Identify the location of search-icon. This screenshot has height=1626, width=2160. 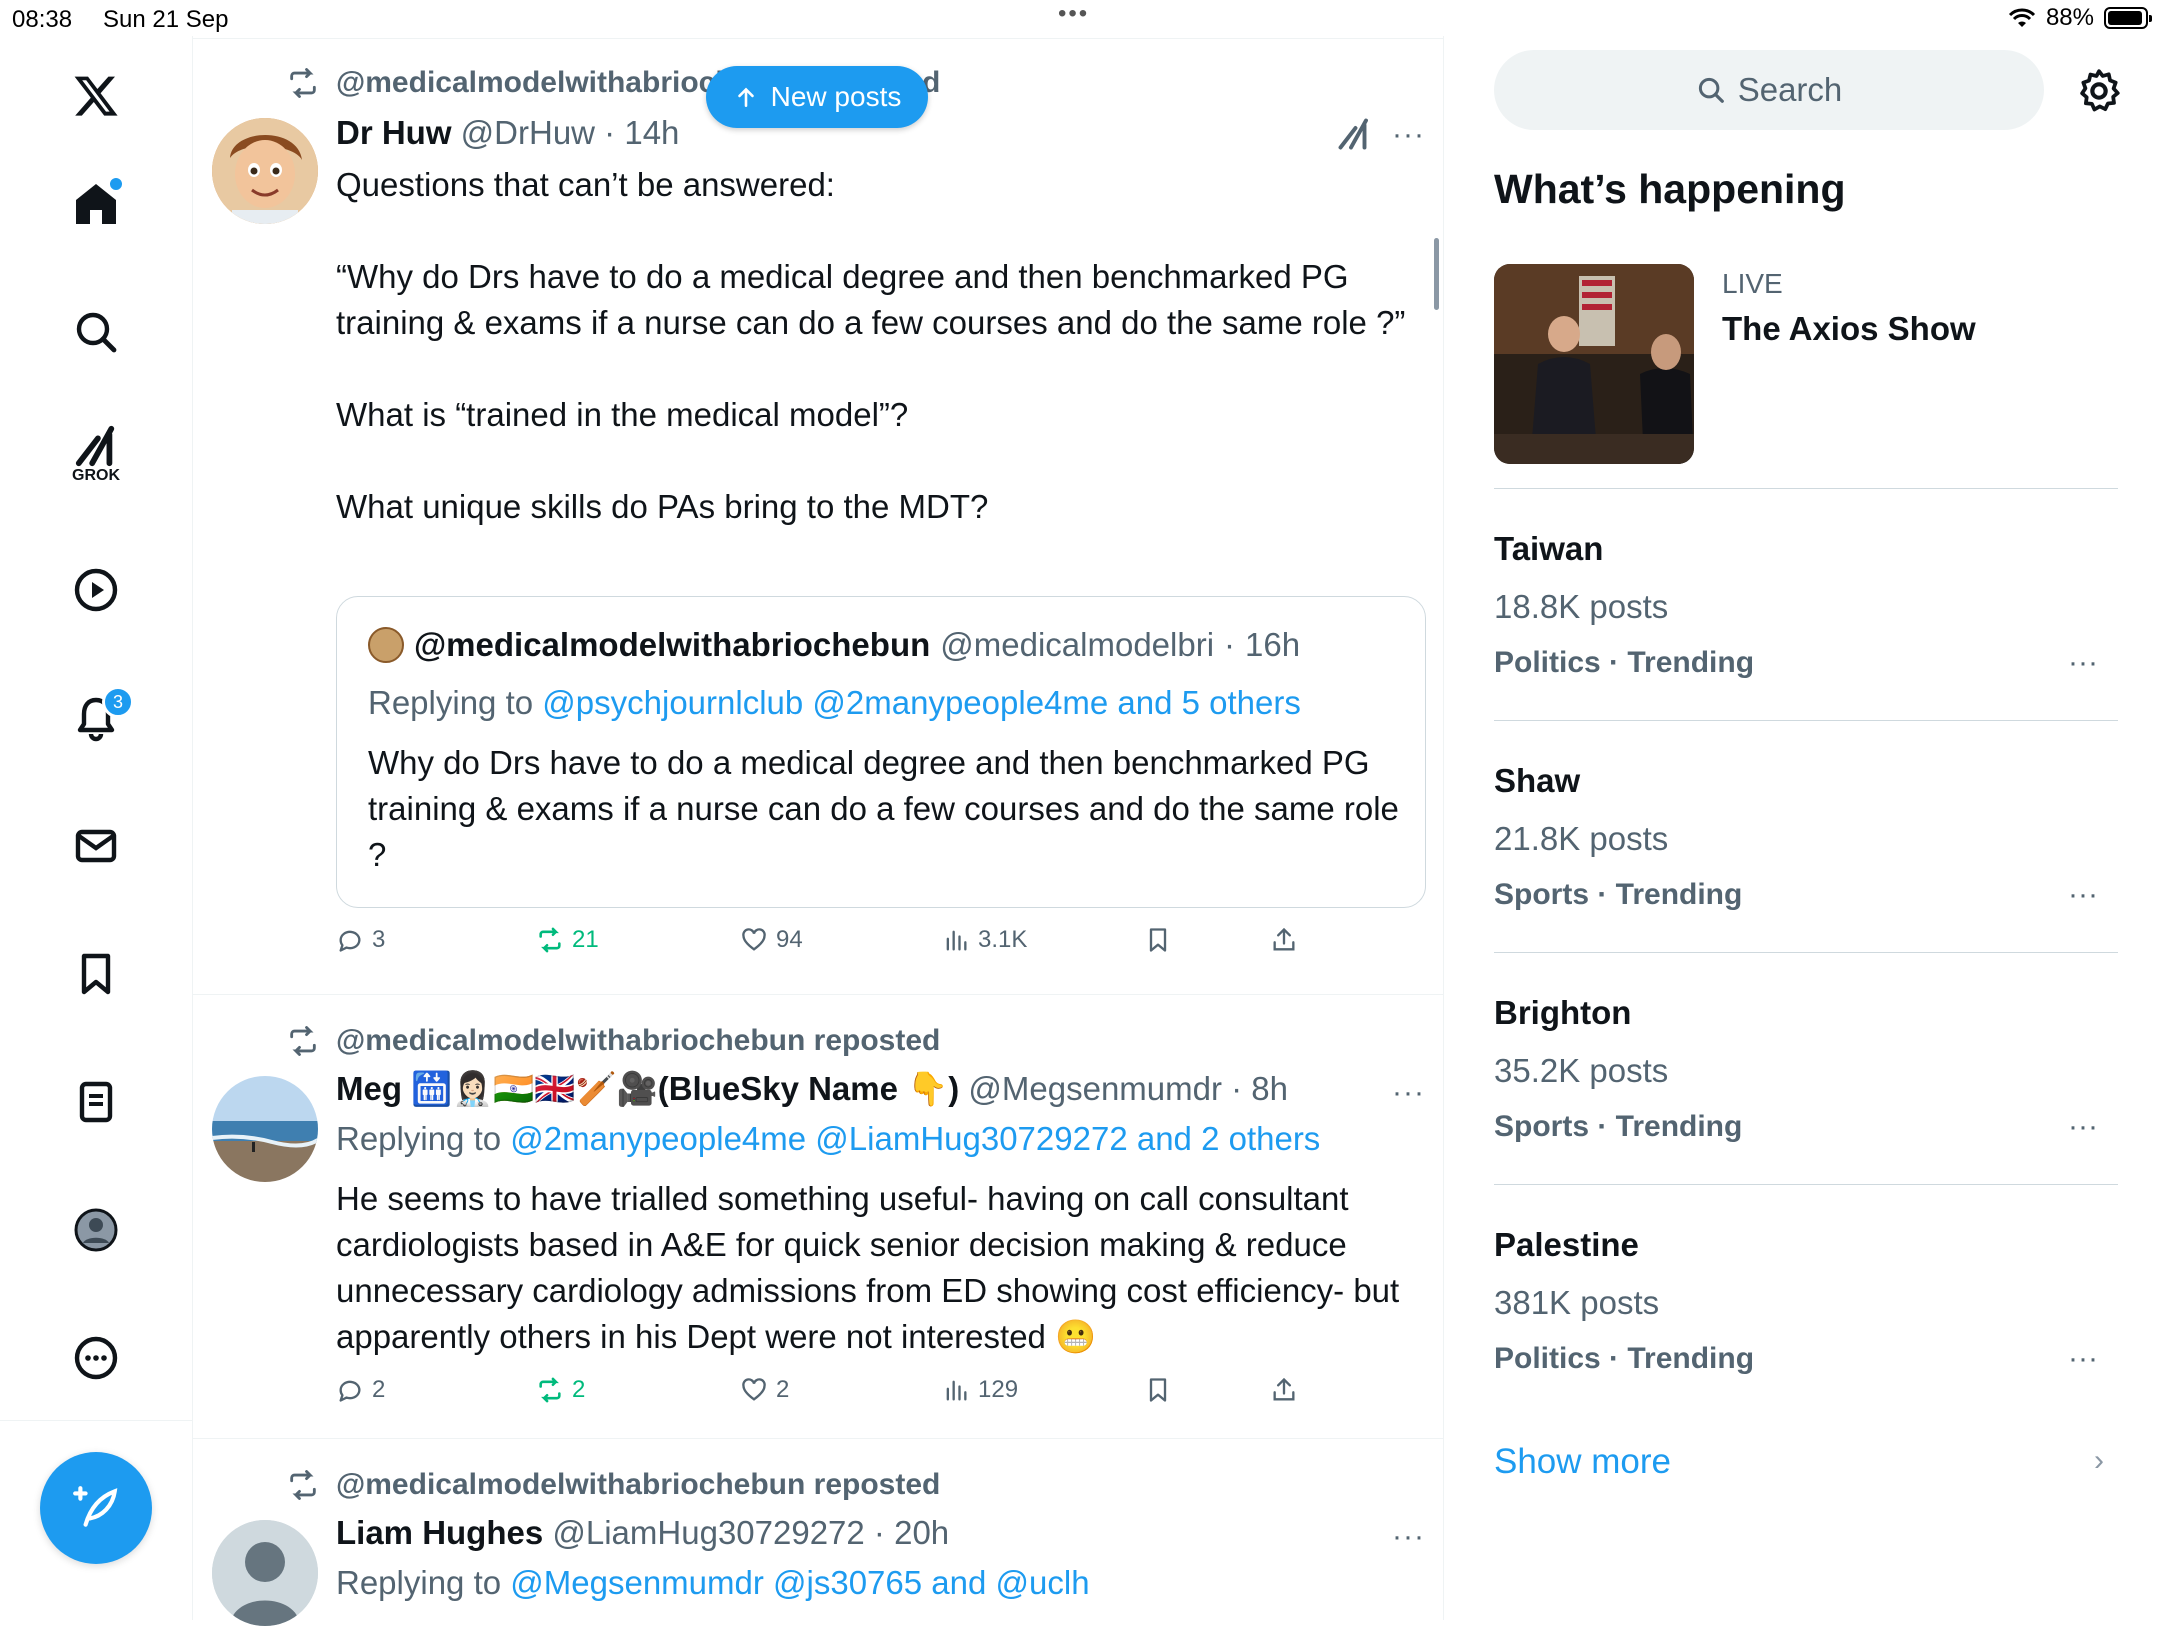
(96, 332).